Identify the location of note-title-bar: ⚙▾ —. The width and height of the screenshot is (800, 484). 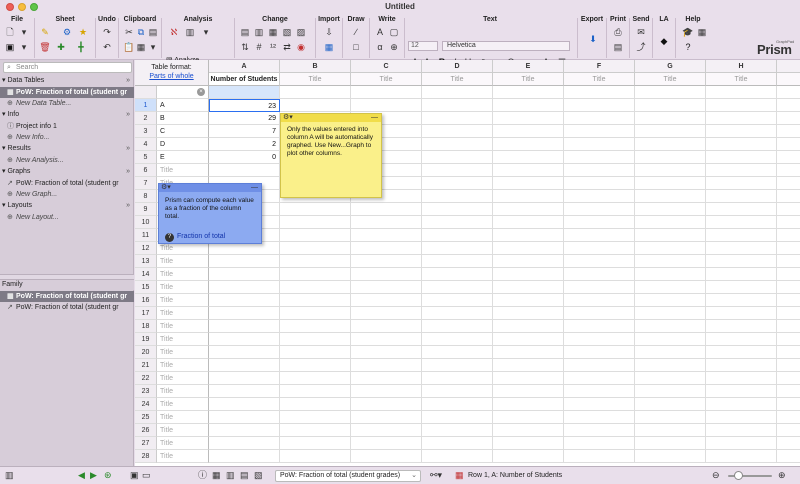
(210, 188).